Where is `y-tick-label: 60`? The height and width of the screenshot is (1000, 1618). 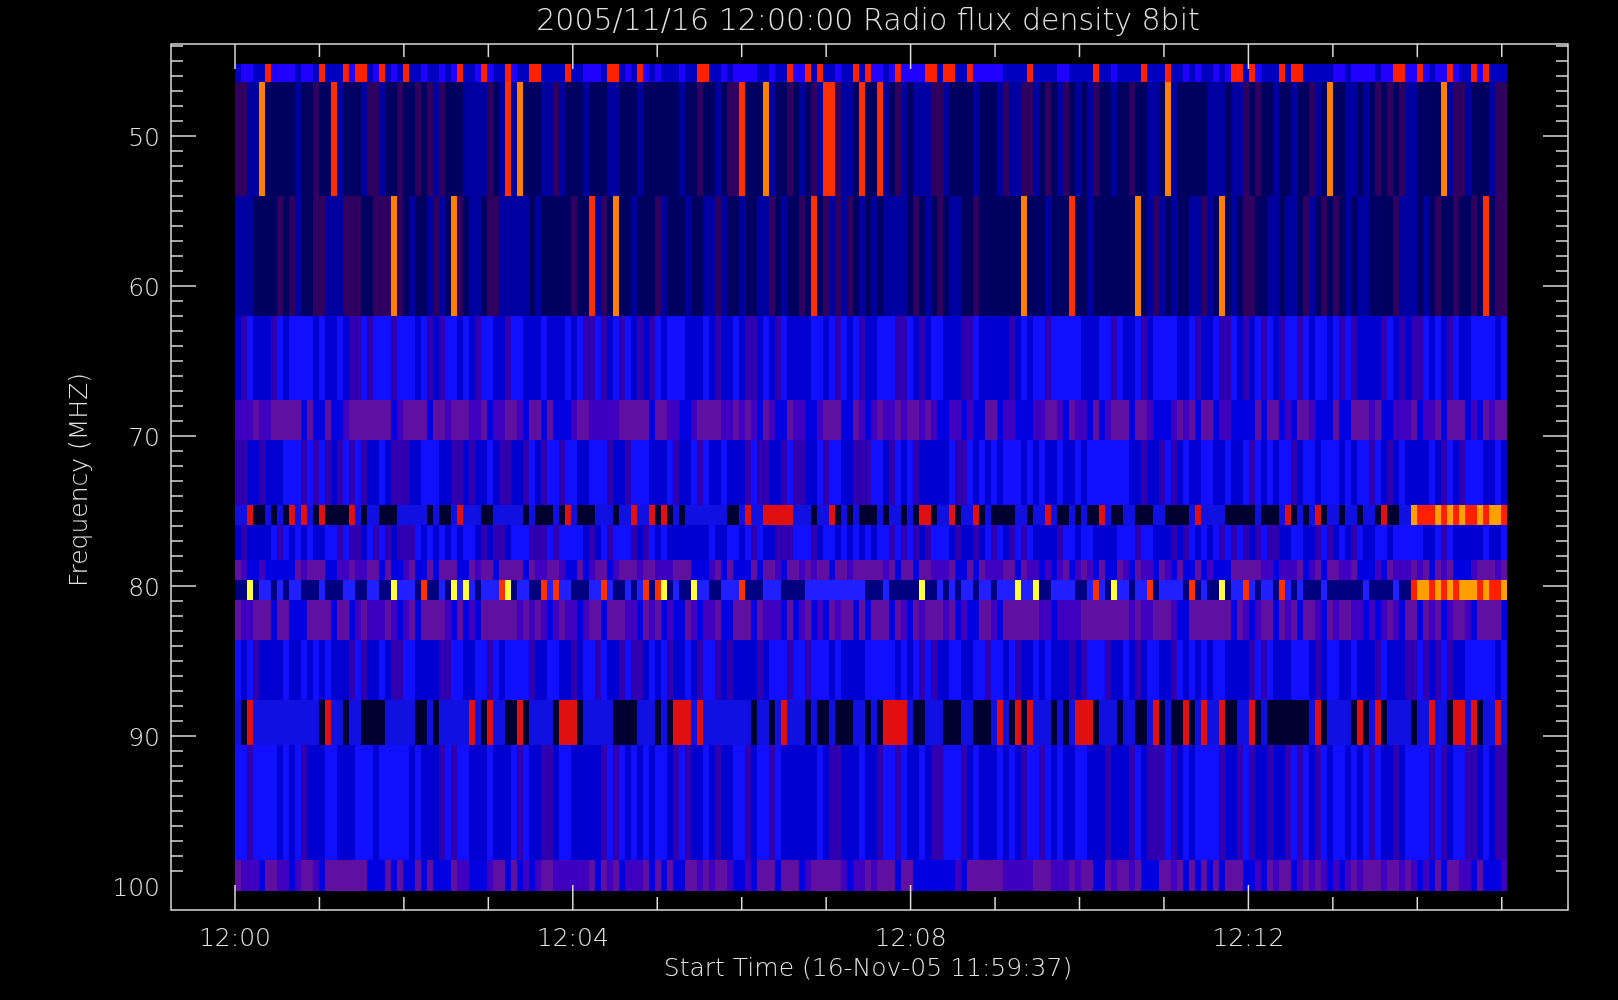
y-tick-label: 60 is located at coordinates (144, 287).